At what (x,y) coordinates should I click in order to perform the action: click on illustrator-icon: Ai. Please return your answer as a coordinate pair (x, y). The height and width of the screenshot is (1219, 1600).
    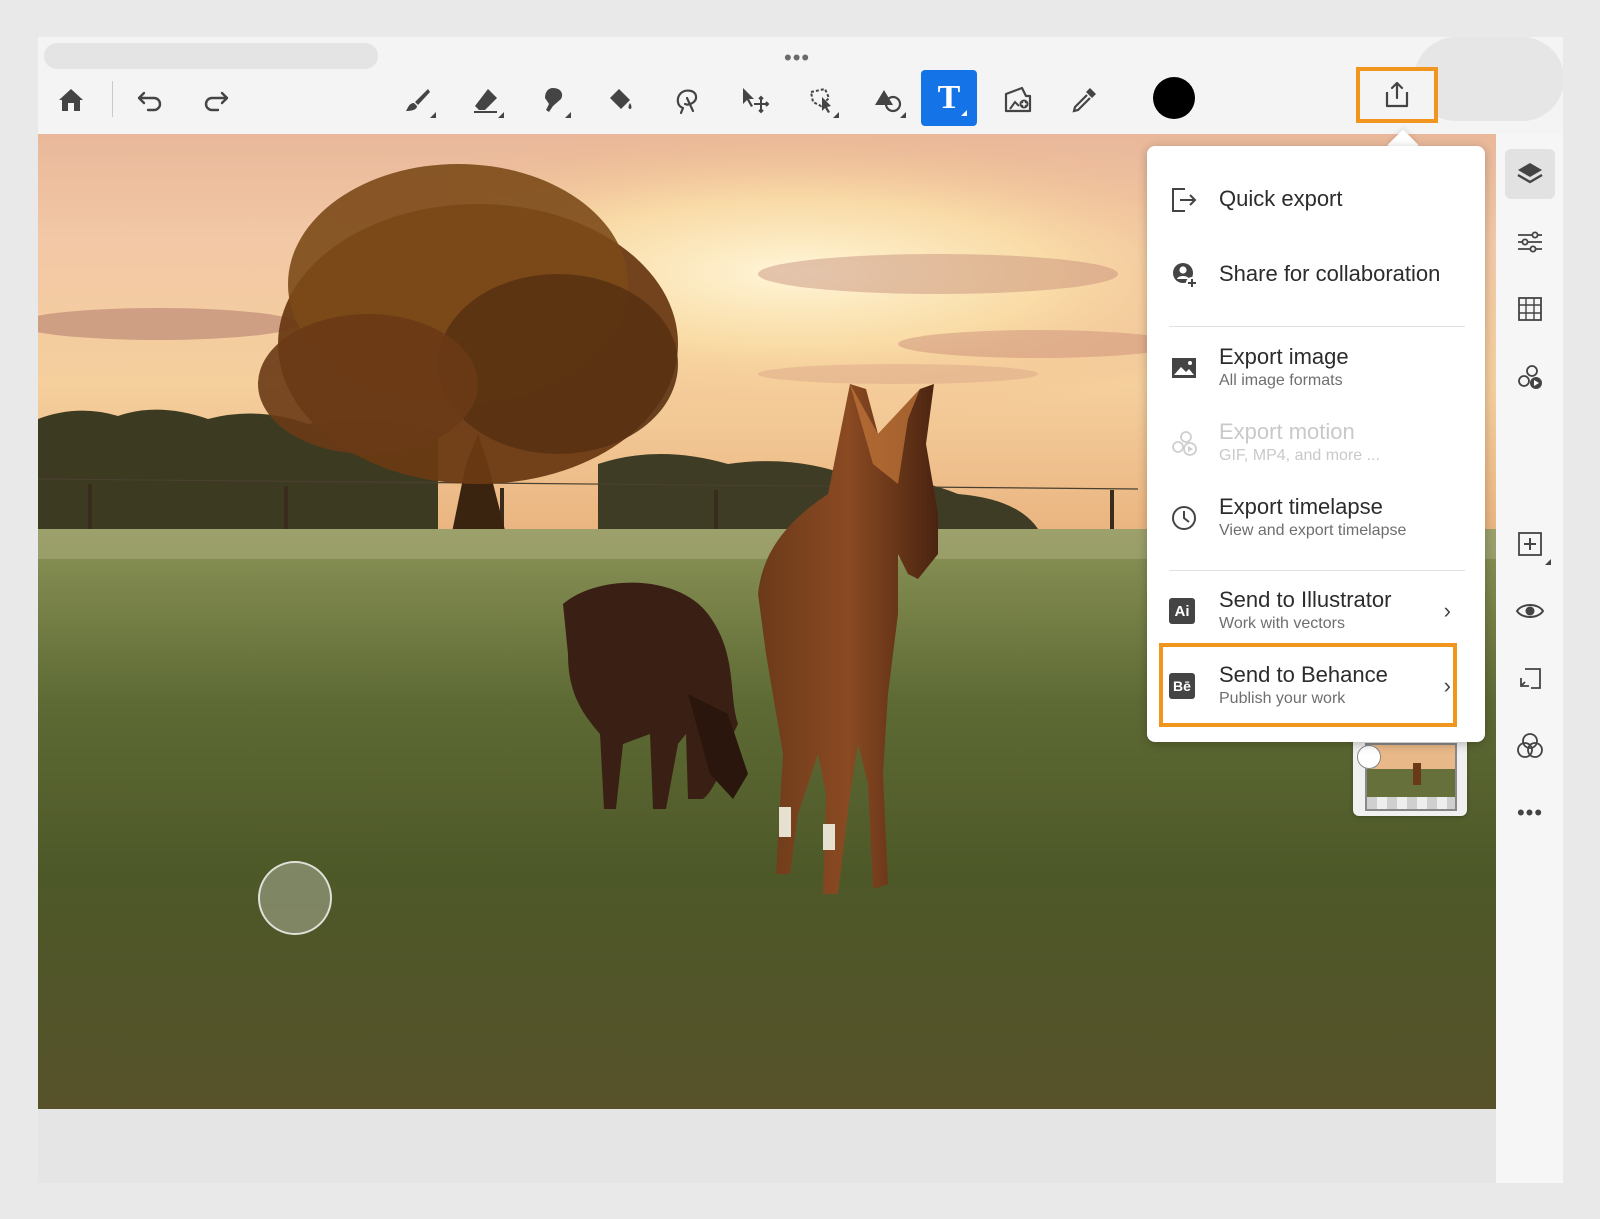
    Looking at the image, I should click on (1182, 611).